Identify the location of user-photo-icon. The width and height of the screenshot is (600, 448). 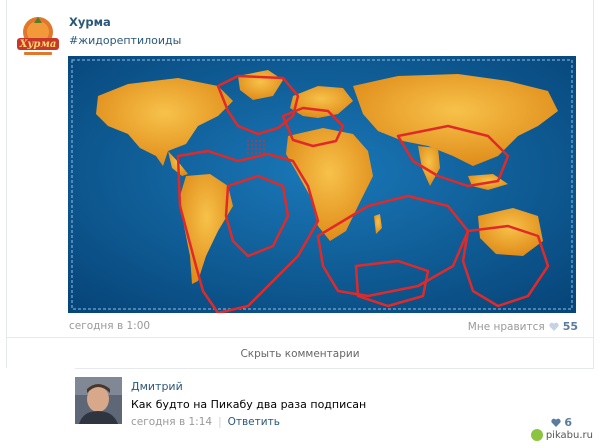
(98, 400).